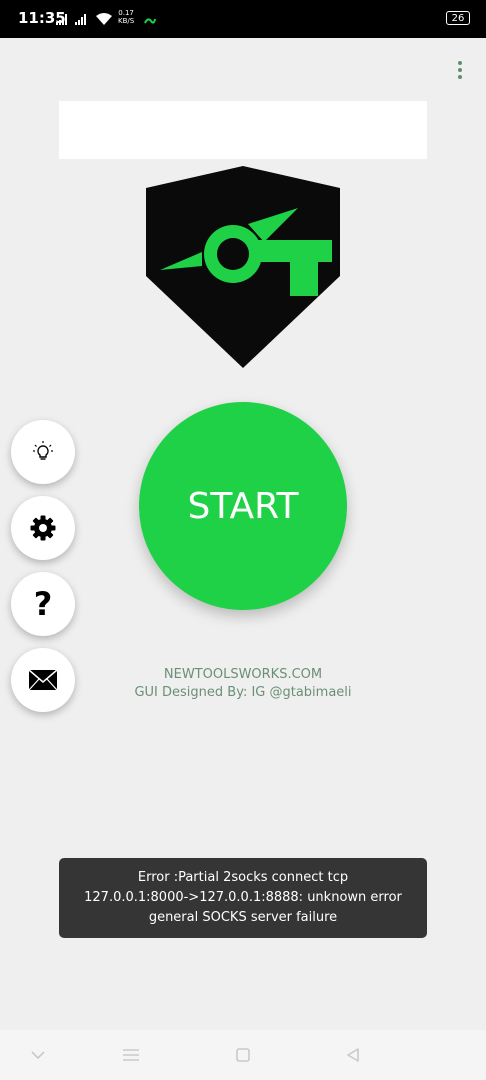 The width and height of the screenshot is (486, 1080). What do you see at coordinates (243, 877) in the screenshot?
I see `toast-line-1: Error :Partial 2socks connect tcp` at bounding box center [243, 877].